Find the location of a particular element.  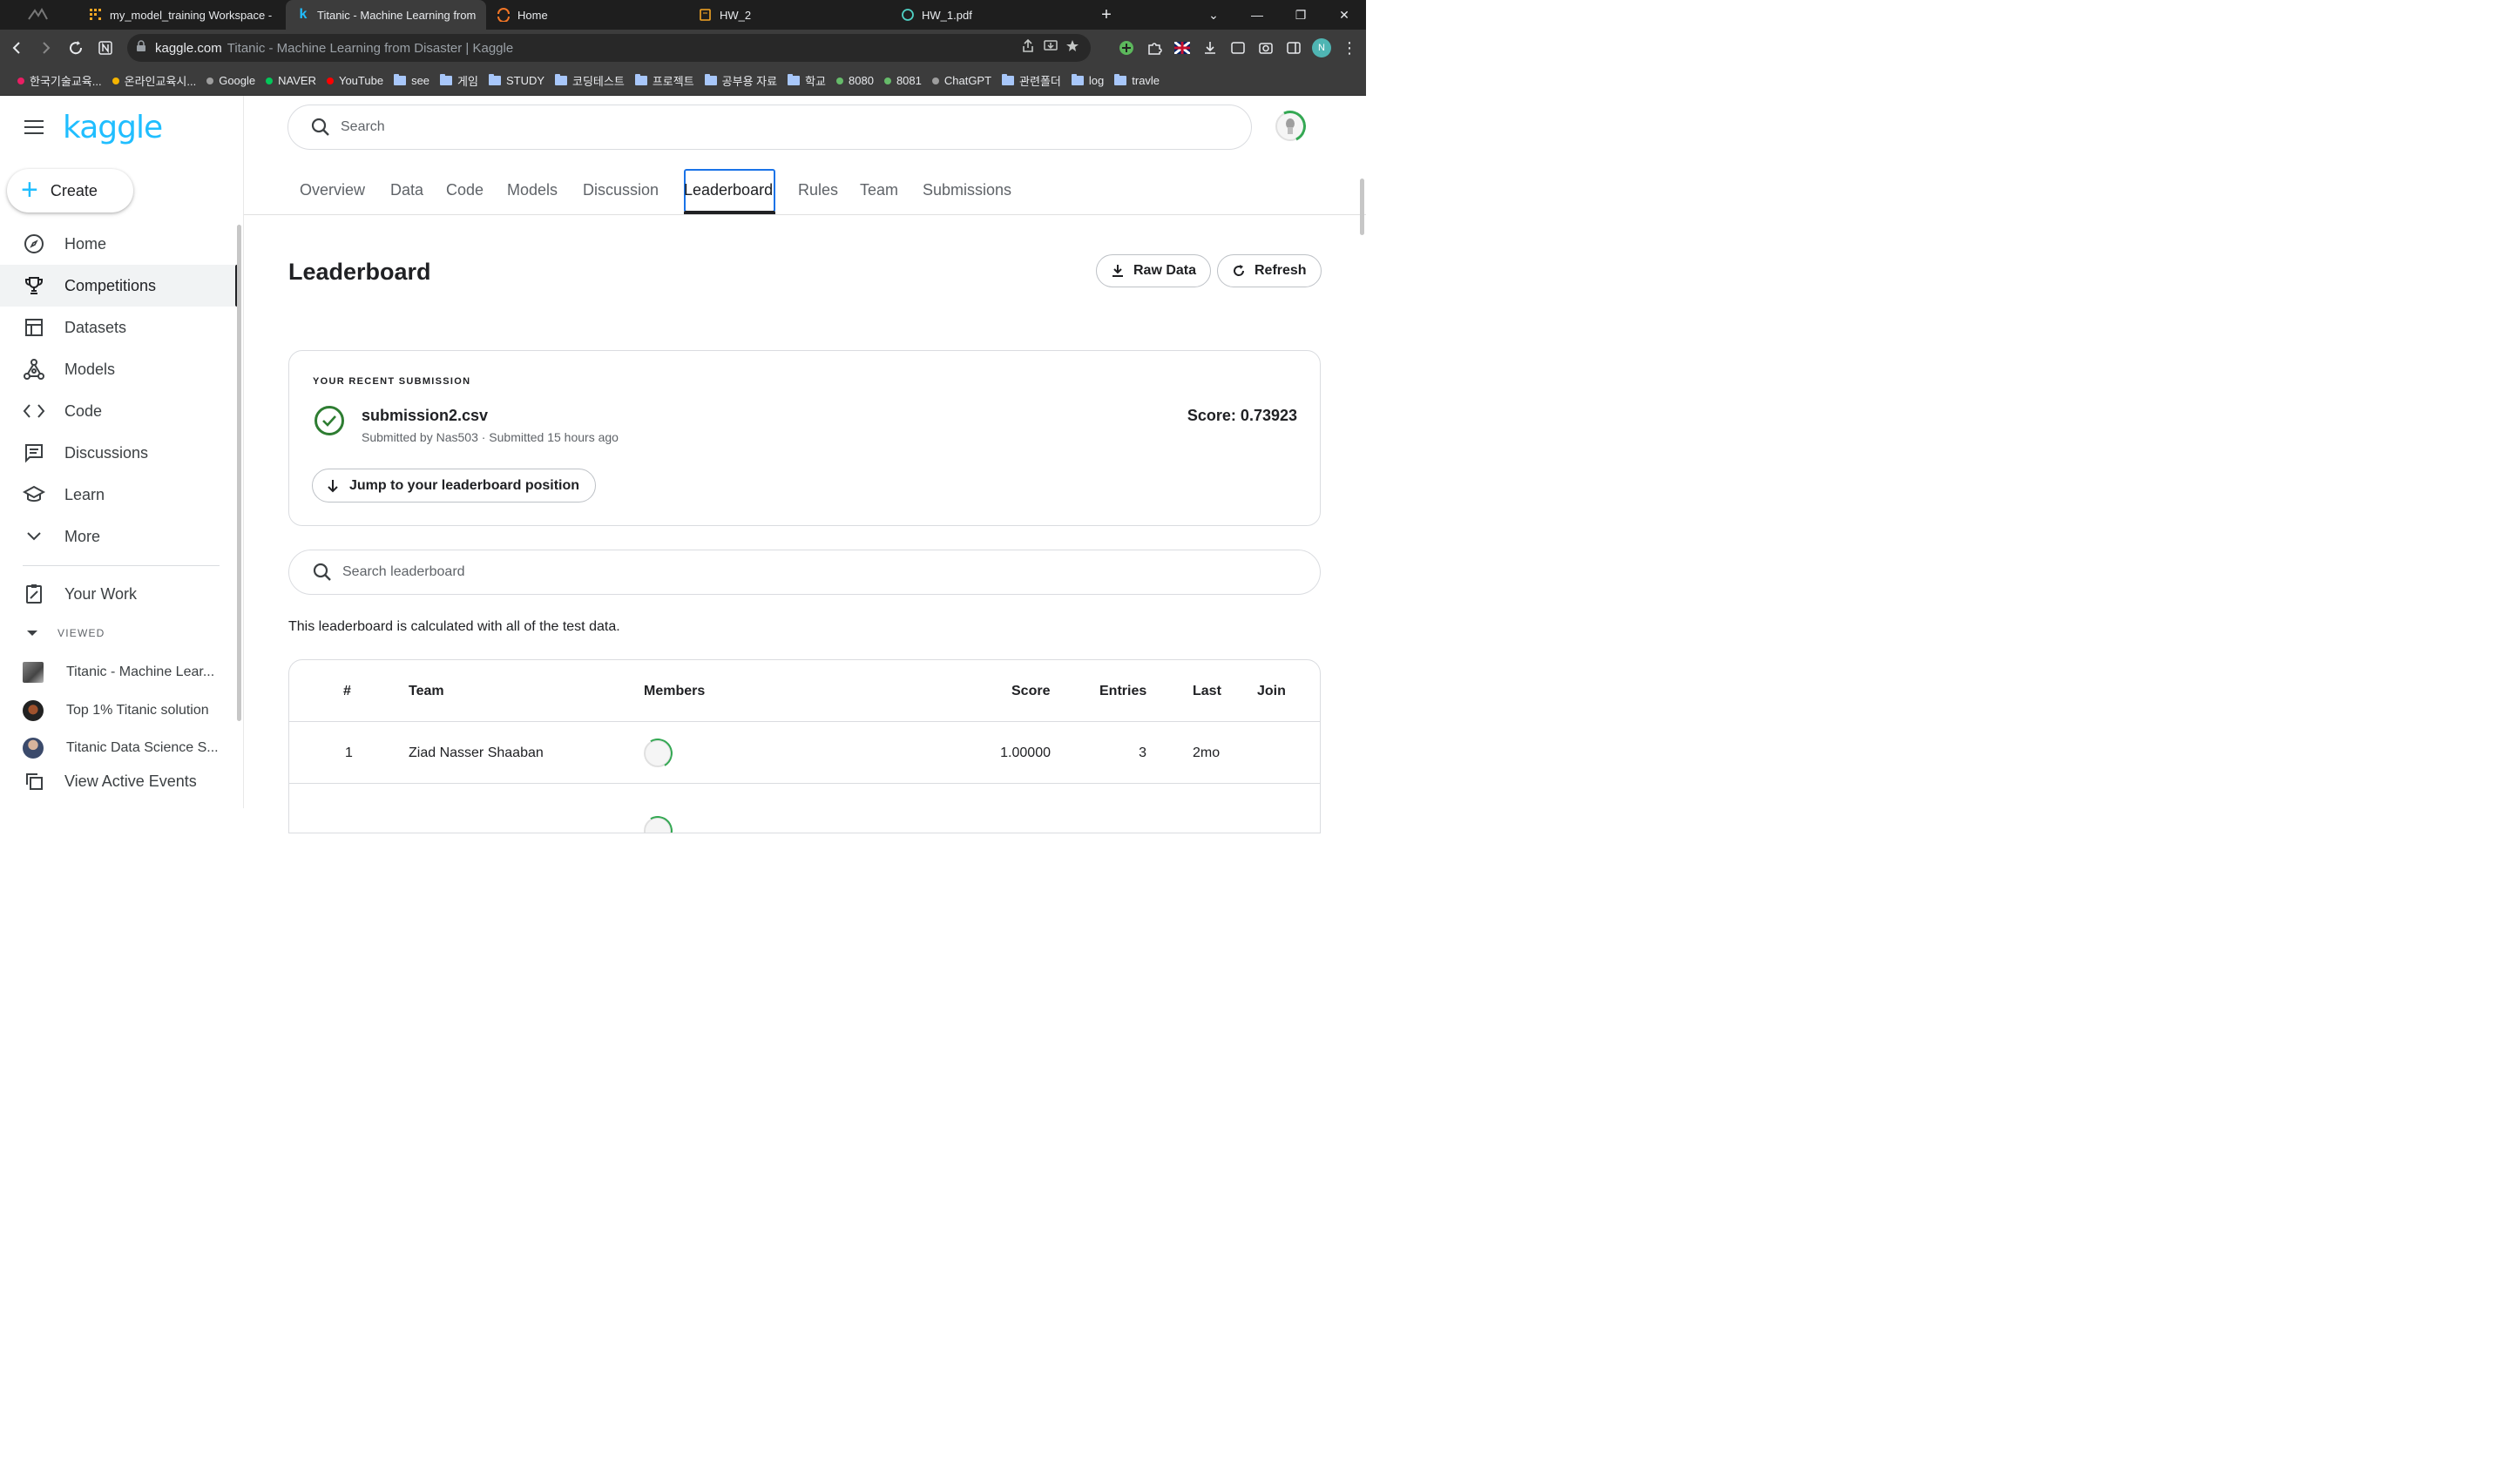

sidebar-item-discussions: Discussions is located at coordinates (119, 453).